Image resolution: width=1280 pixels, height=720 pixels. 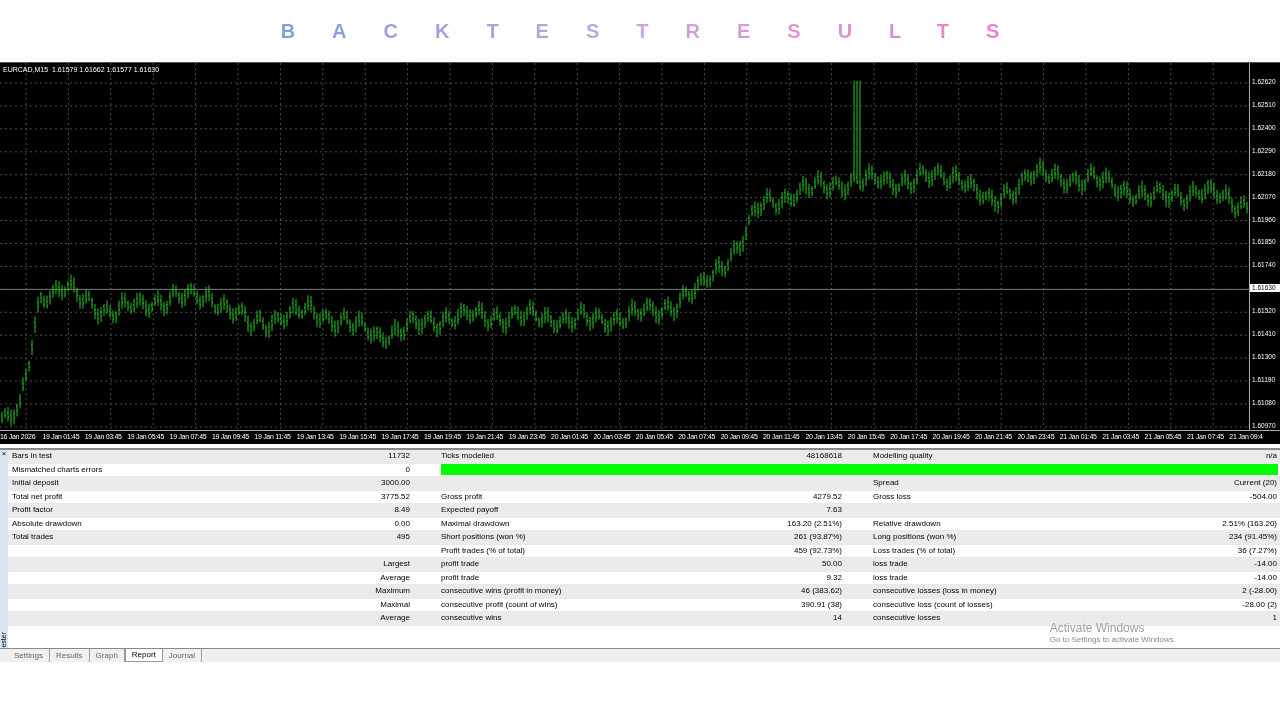 What do you see at coordinates (1259, 591) in the screenshot?
I see `stat-value: 2 (-28.00)` at bounding box center [1259, 591].